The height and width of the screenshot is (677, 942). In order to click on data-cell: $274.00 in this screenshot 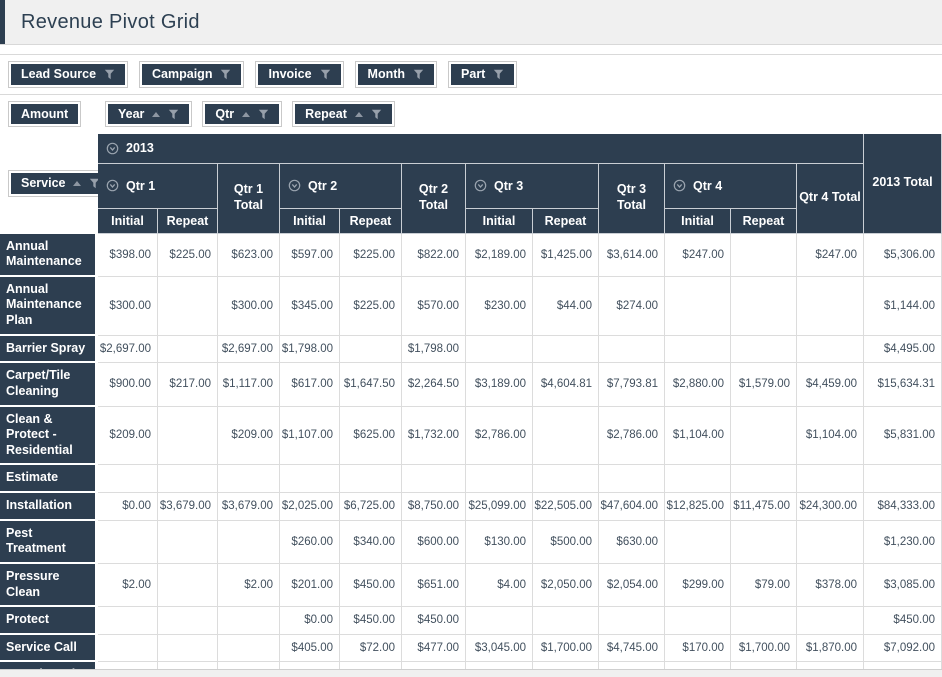, I will do `click(632, 306)`.